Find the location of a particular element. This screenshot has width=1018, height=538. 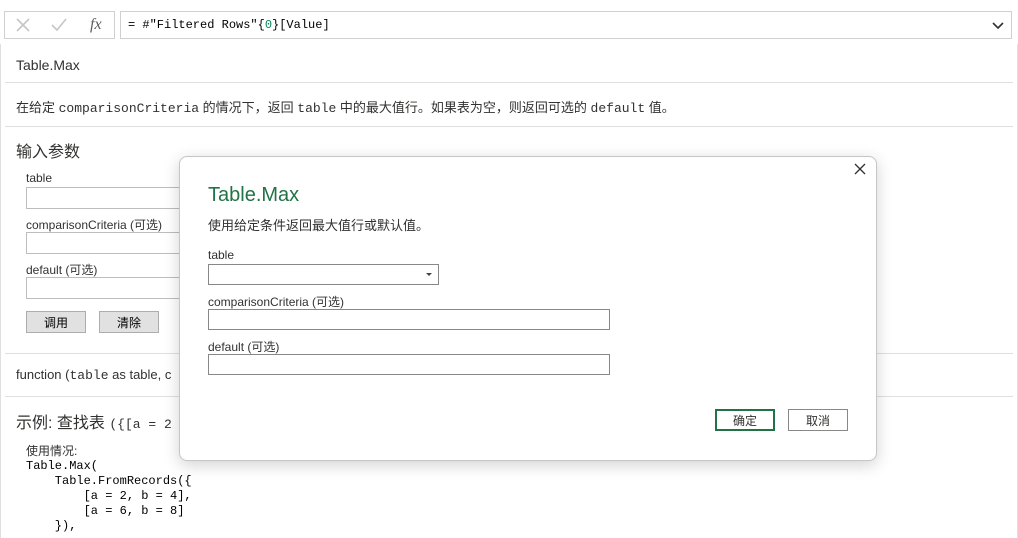

param-label-default: default (可选) is located at coordinates (62, 270).